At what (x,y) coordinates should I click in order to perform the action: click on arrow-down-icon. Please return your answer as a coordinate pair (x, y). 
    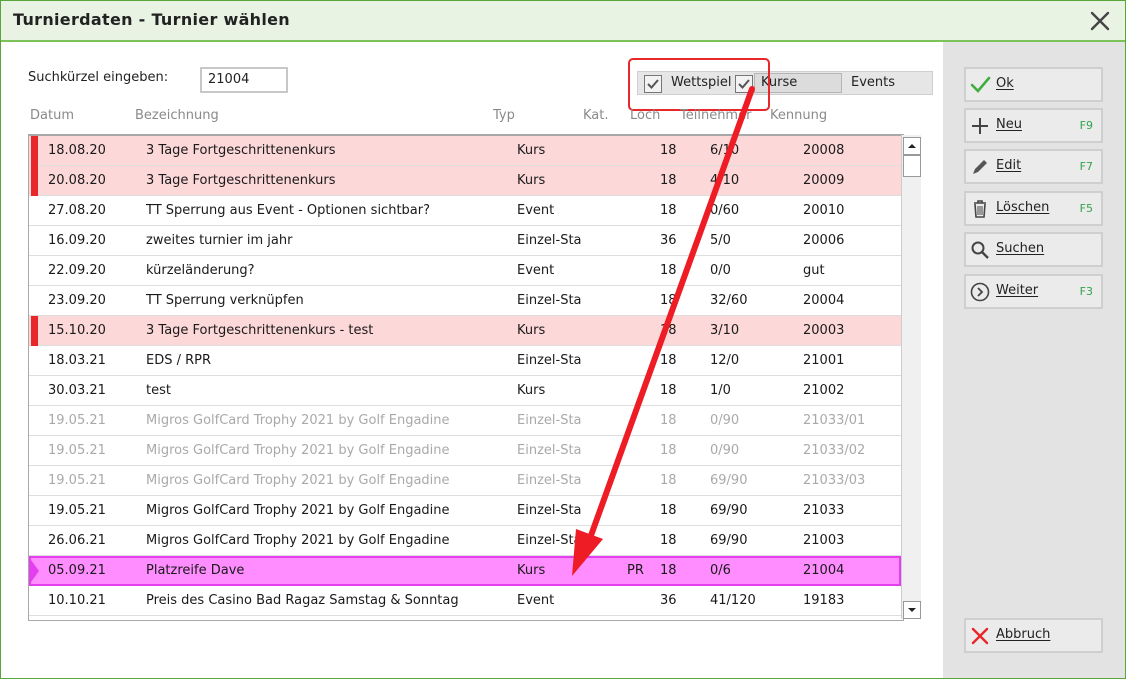
    Looking at the image, I should click on (912, 610).